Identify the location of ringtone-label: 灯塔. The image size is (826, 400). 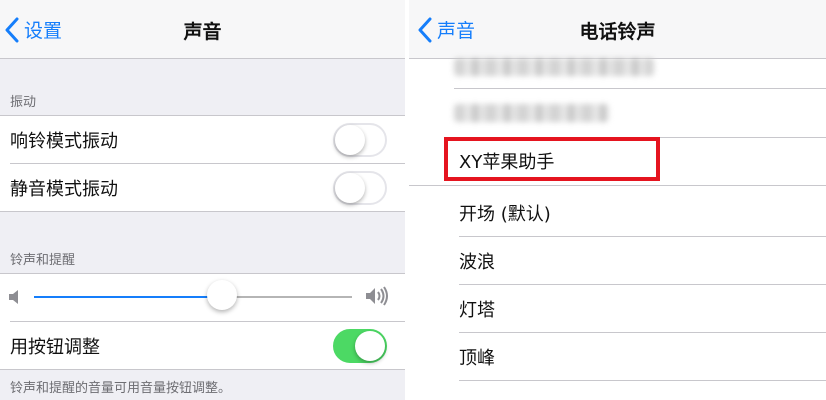
(477, 310).